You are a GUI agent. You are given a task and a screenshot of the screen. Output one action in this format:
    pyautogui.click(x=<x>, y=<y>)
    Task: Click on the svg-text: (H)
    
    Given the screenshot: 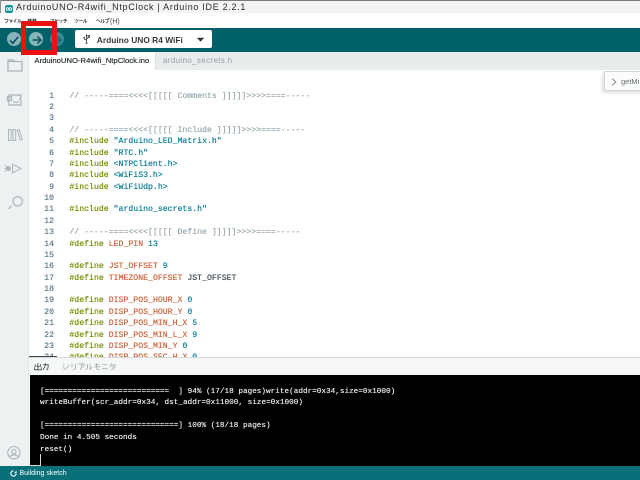 What is the action you would take?
    pyautogui.click(x=115, y=21)
    